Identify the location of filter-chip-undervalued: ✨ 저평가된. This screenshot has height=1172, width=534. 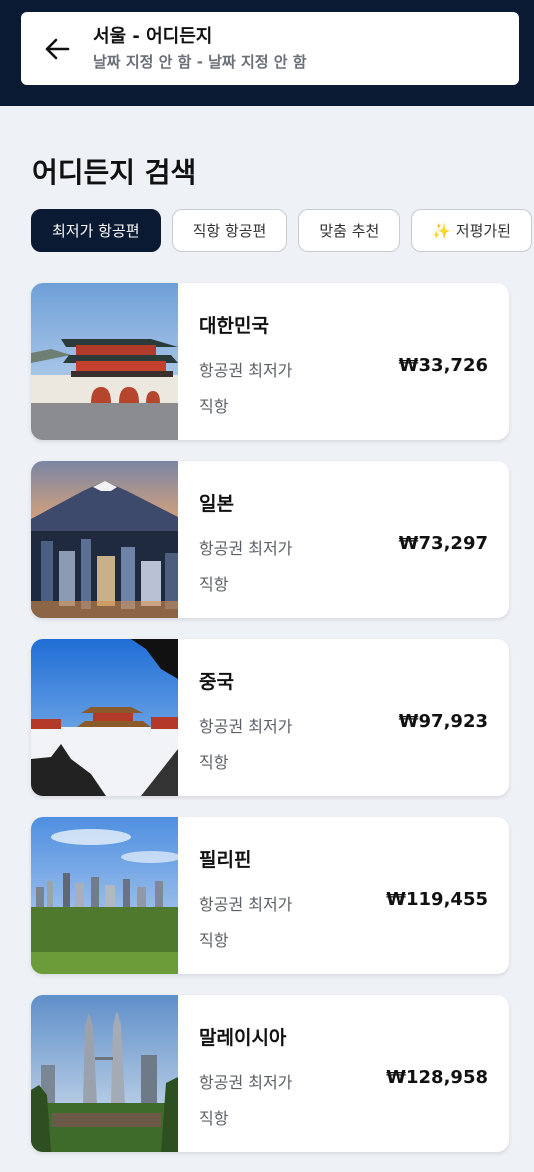
(471, 230).